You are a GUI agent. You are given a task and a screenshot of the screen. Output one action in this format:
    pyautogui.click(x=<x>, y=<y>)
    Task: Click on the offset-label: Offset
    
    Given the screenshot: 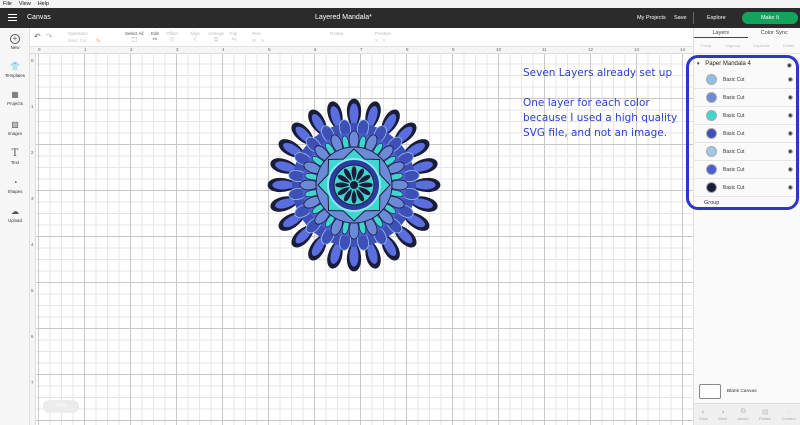 What is the action you would take?
    pyautogui.click(x=172, y=33)
    